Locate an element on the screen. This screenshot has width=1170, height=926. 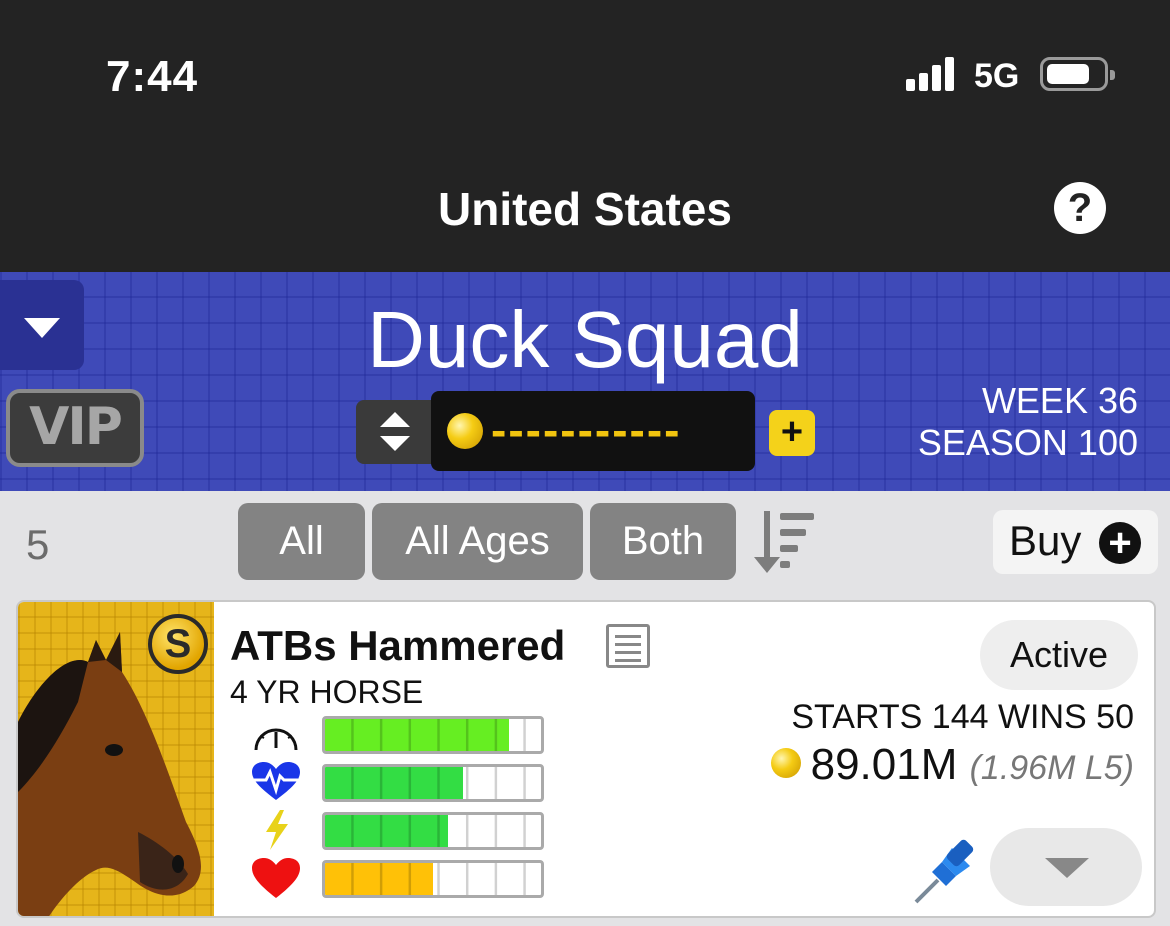
earnings: 89.01M (1.96M L5) is located at coordinates (952, 765).